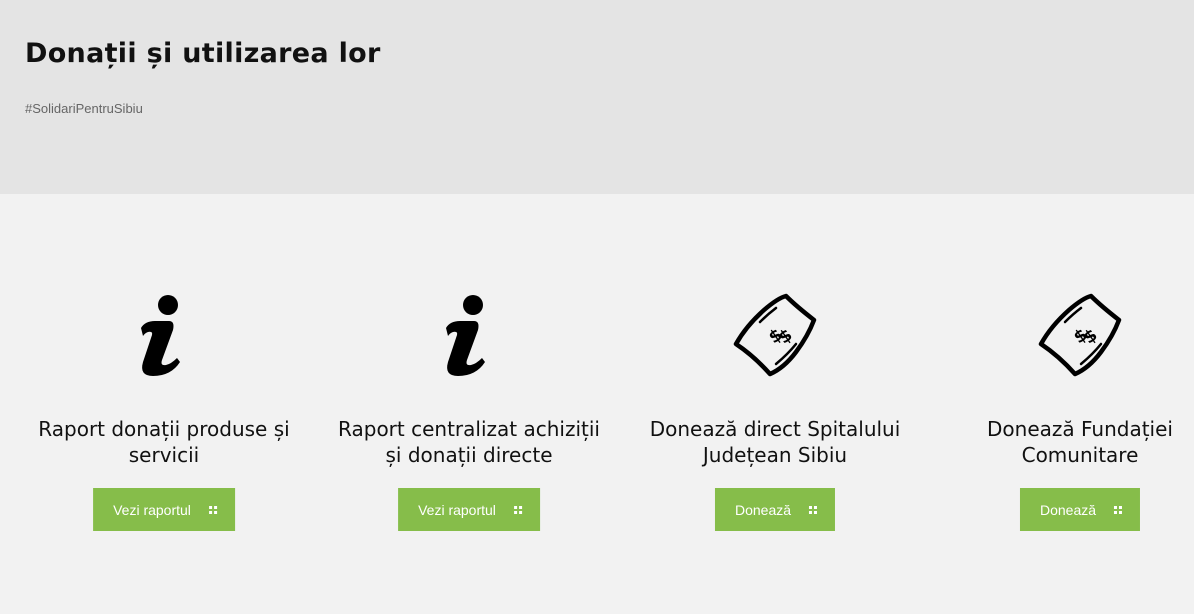 This screenshot has width=1194, height=614. Describe the element at coordinates (84, 108) in the screenshot. I see `hashtag: #SolidariPentruSibiu` at that location.